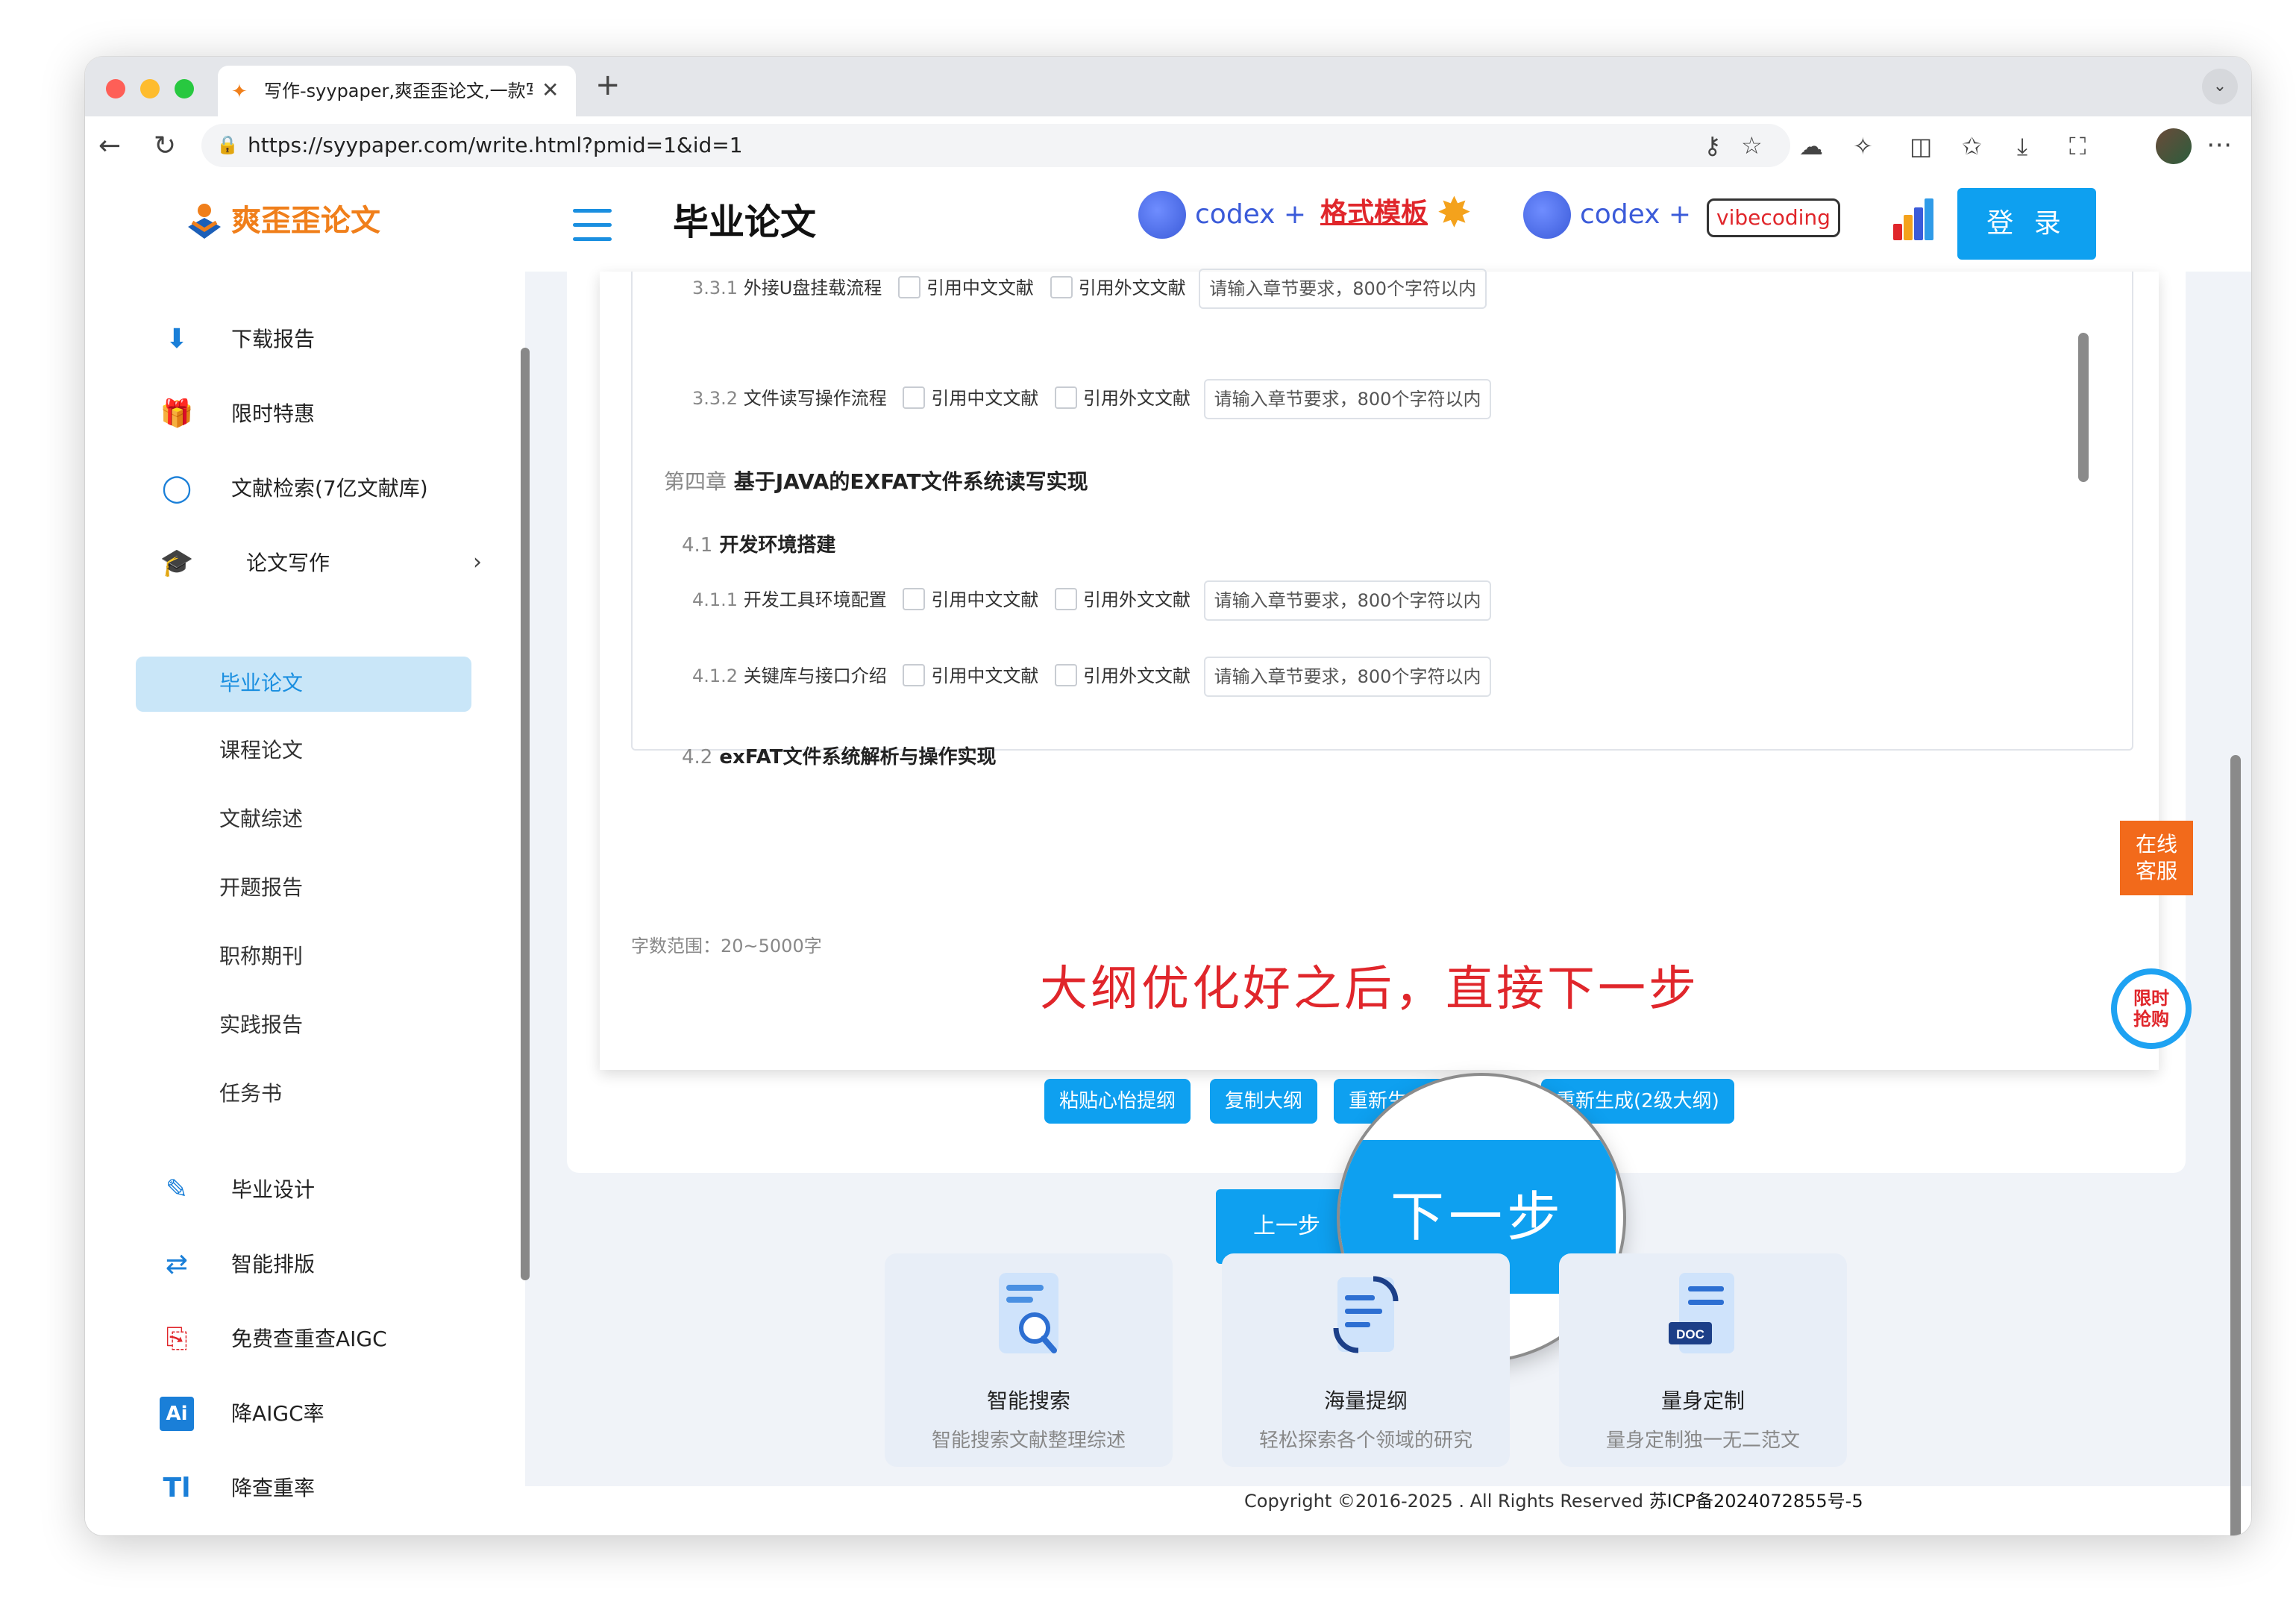  I want to click on sidebar-scrollbar, so click(525, 814).